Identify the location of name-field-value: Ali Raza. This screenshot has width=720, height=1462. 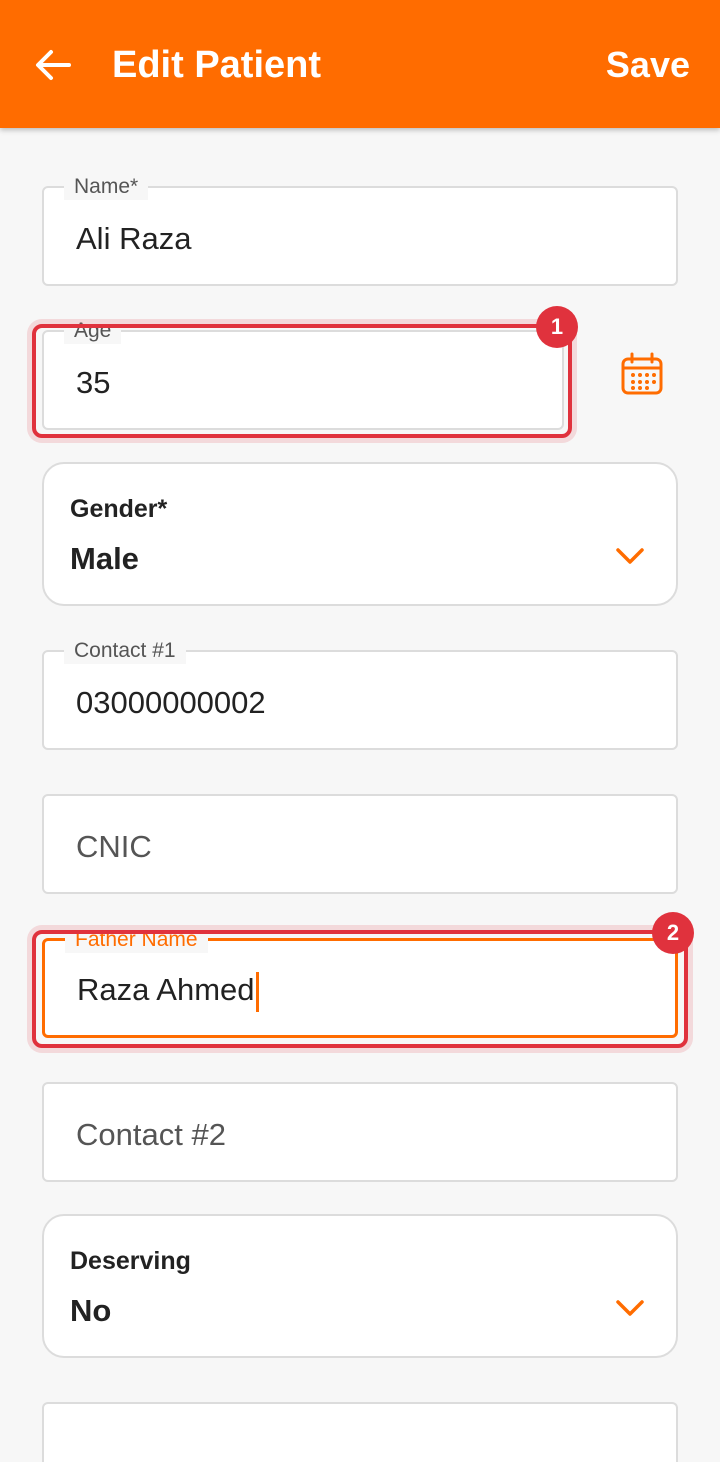
(134, 238).